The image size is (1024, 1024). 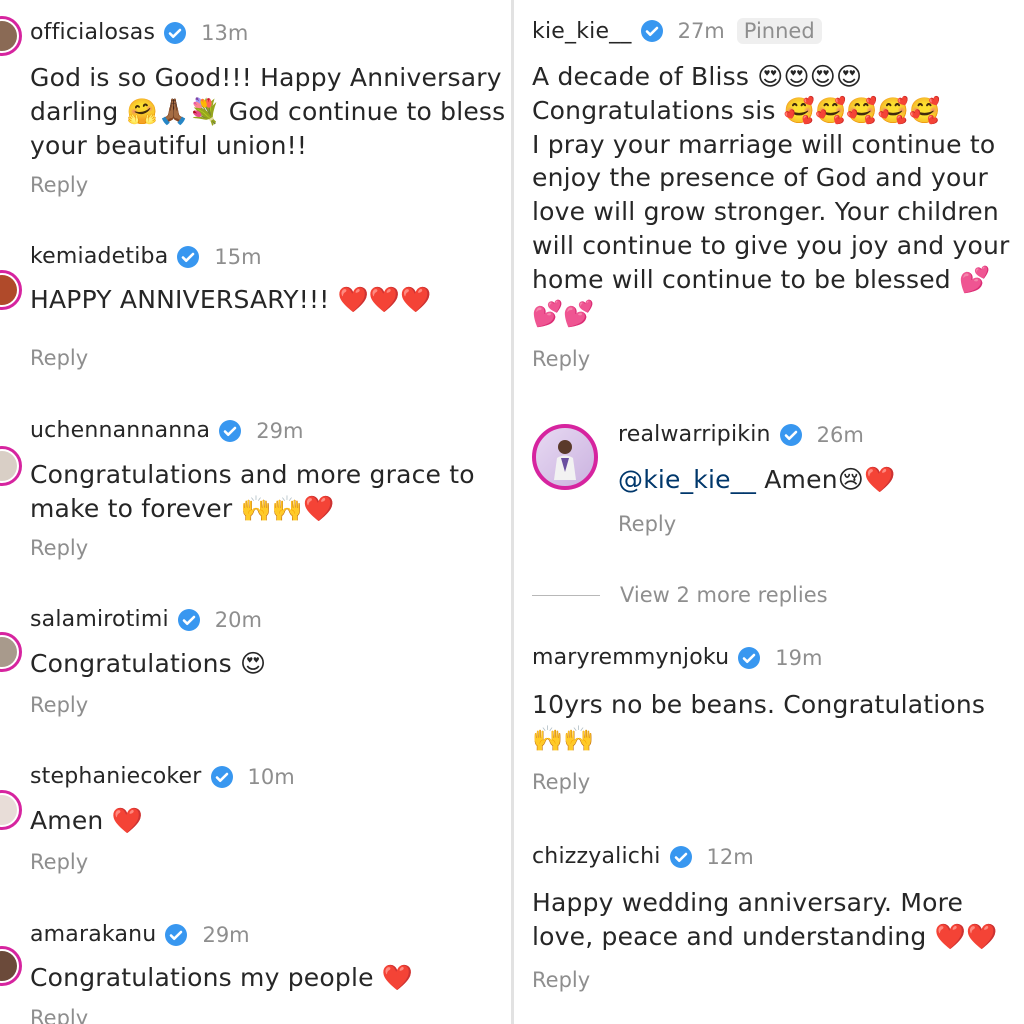 I want to click on username: officialosas, so click(x=92, y=32).